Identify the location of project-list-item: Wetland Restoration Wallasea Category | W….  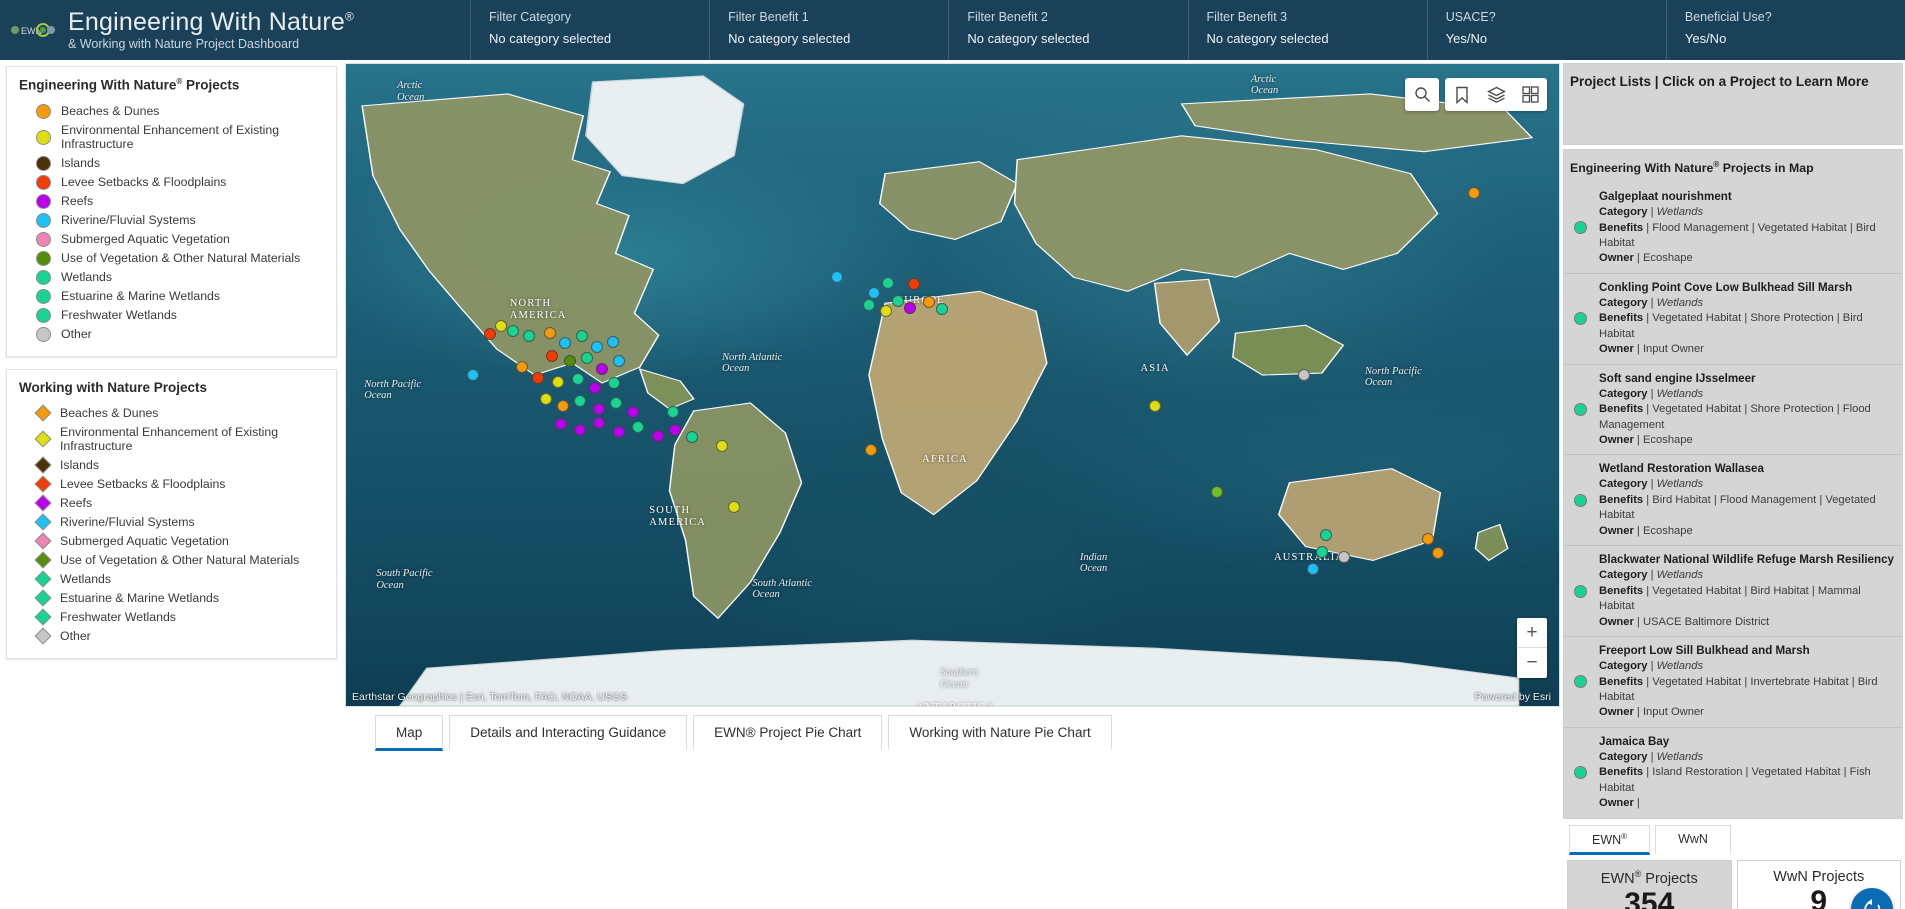
(1733, 499).